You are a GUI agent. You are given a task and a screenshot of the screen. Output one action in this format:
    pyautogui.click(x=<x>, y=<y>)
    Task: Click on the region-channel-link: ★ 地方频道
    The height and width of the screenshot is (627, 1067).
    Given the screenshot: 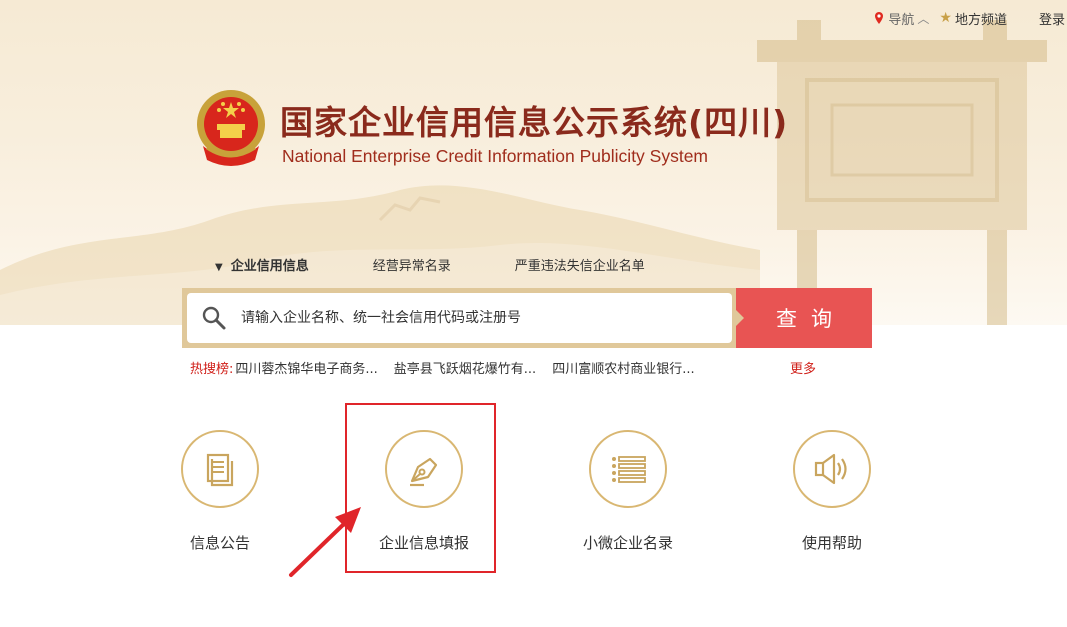 What is the action you would take?
    pyautogui.click(x=973, y=18)
    